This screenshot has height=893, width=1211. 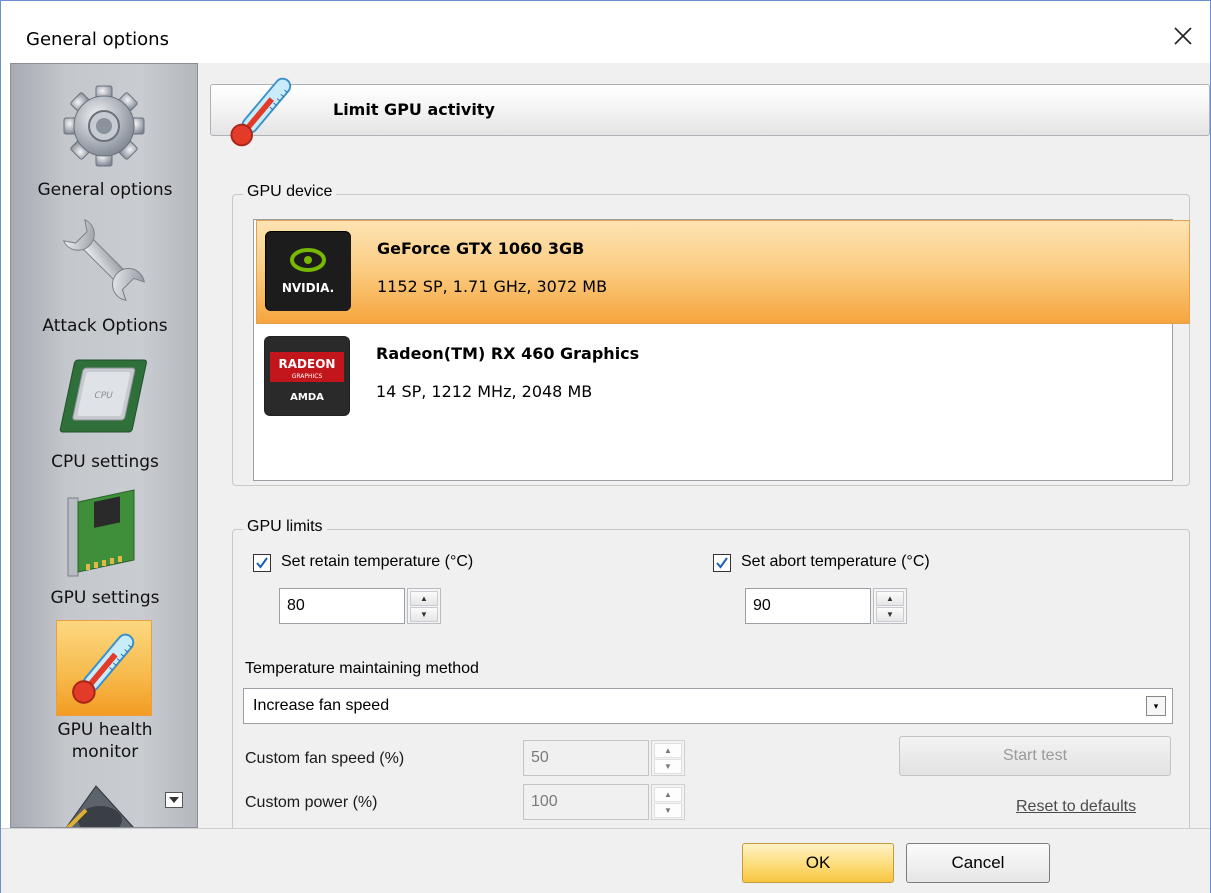 I want to click on sidebar-item-label: CPU settings, so click(x=105, y=462).